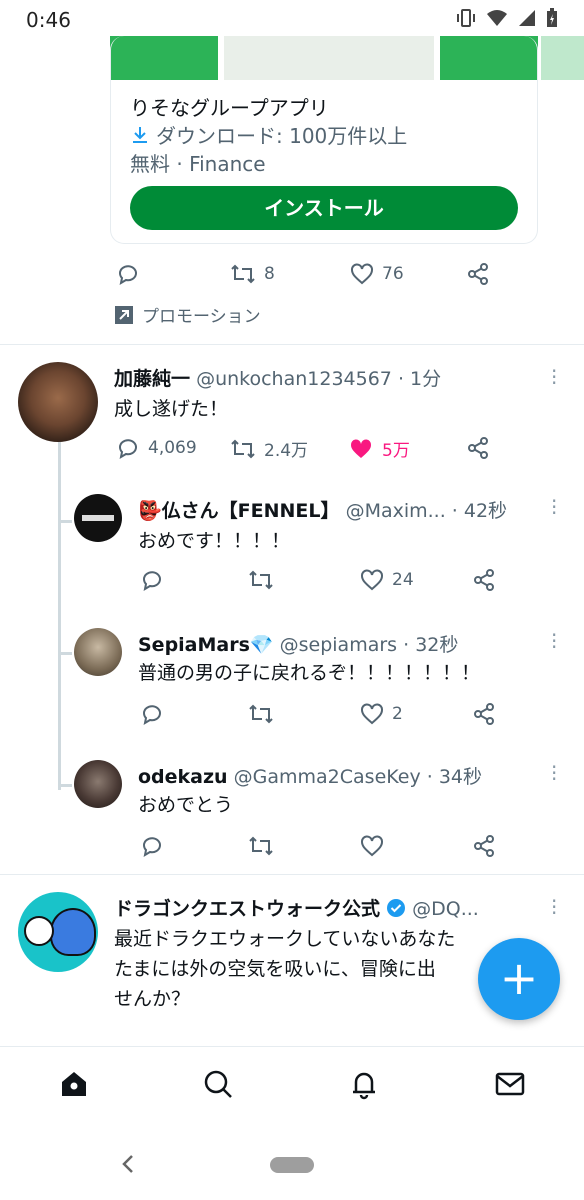  What do you see at coordinates (552, 17) in the screenshot?
I see `battery-icon` at bounding box center [552, 17].